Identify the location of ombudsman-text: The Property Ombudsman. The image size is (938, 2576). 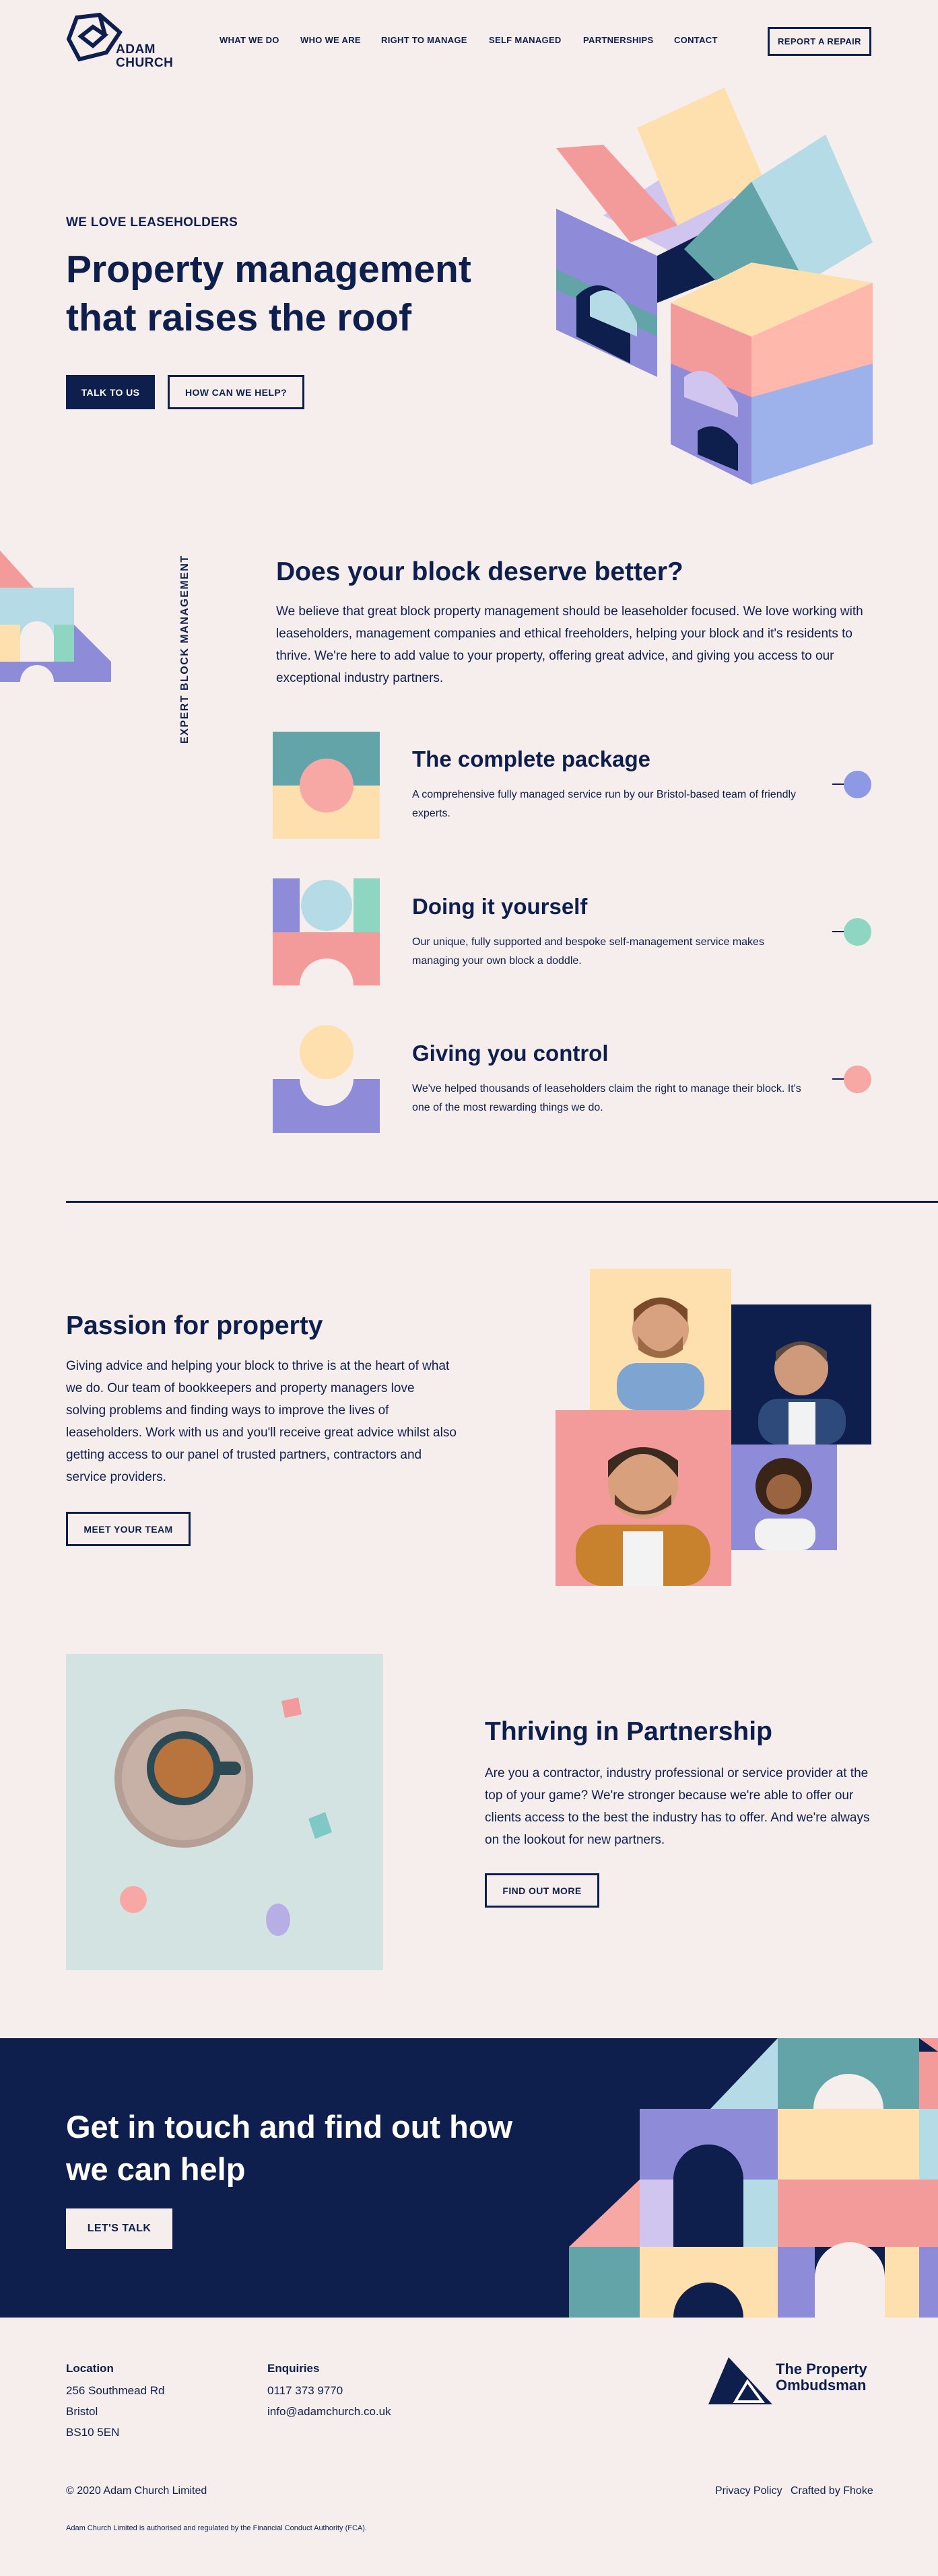
(822, 2377).